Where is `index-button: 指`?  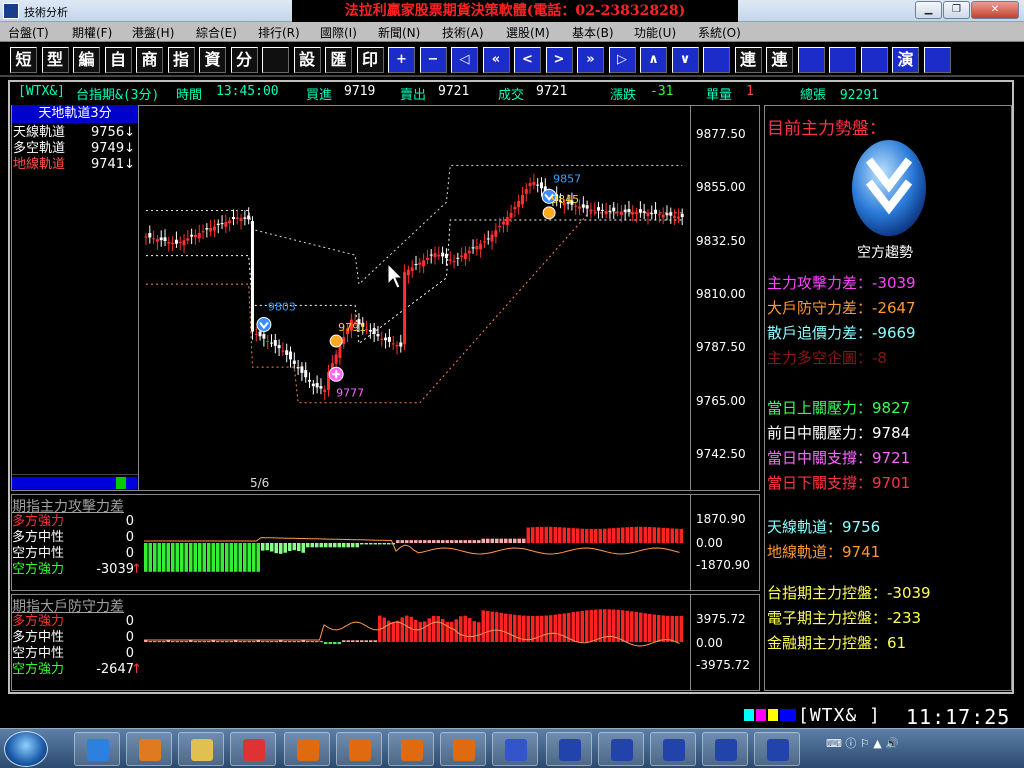 index-button: 指 is located at coordinates (181, 60).